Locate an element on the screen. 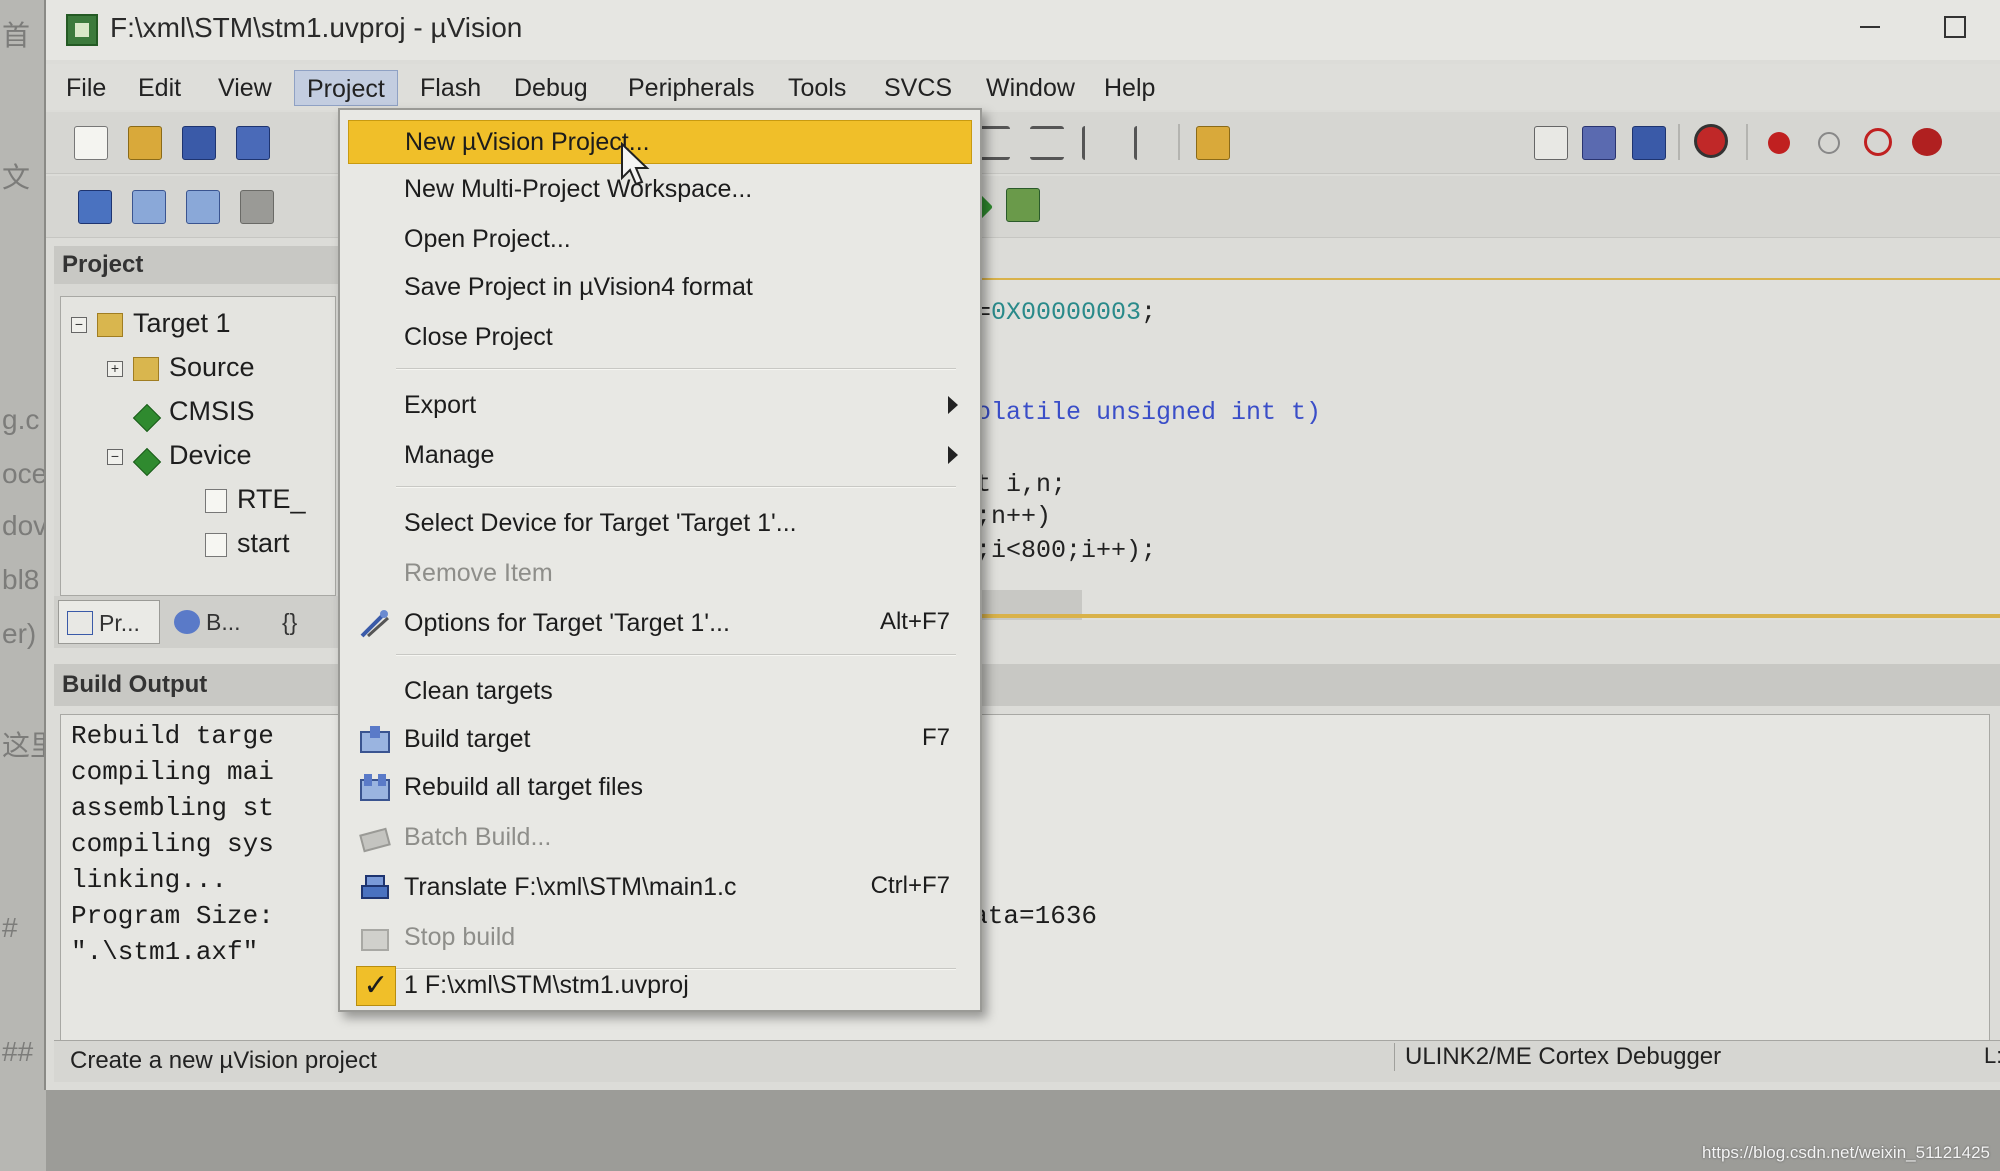 The image size is (2000, 1171). menu-view: View is located at coordinates (245, 88).